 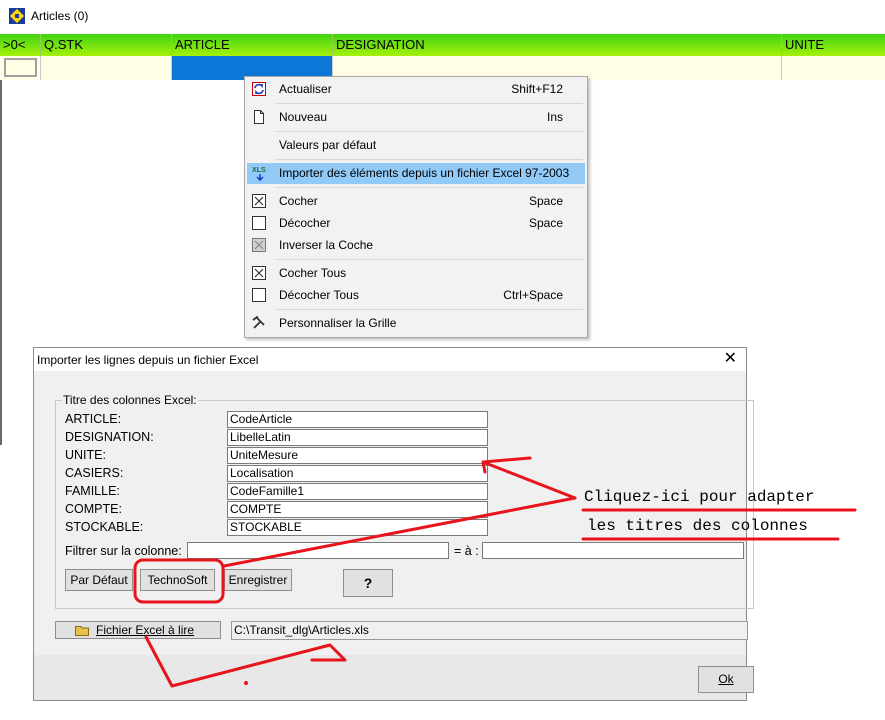 I want to click on field-label-famille: FAMILLE:, so click(x=92, y=491).